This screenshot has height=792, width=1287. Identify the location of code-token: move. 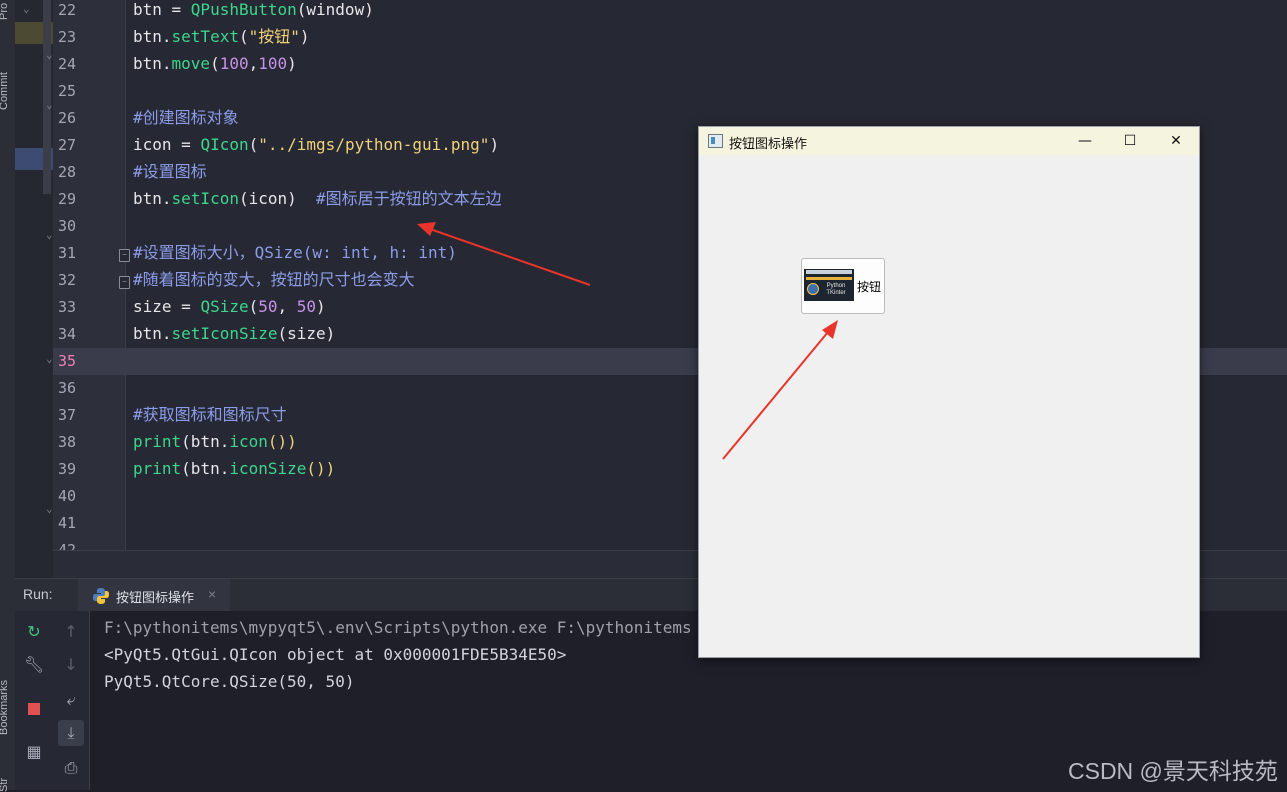
(191, 63).